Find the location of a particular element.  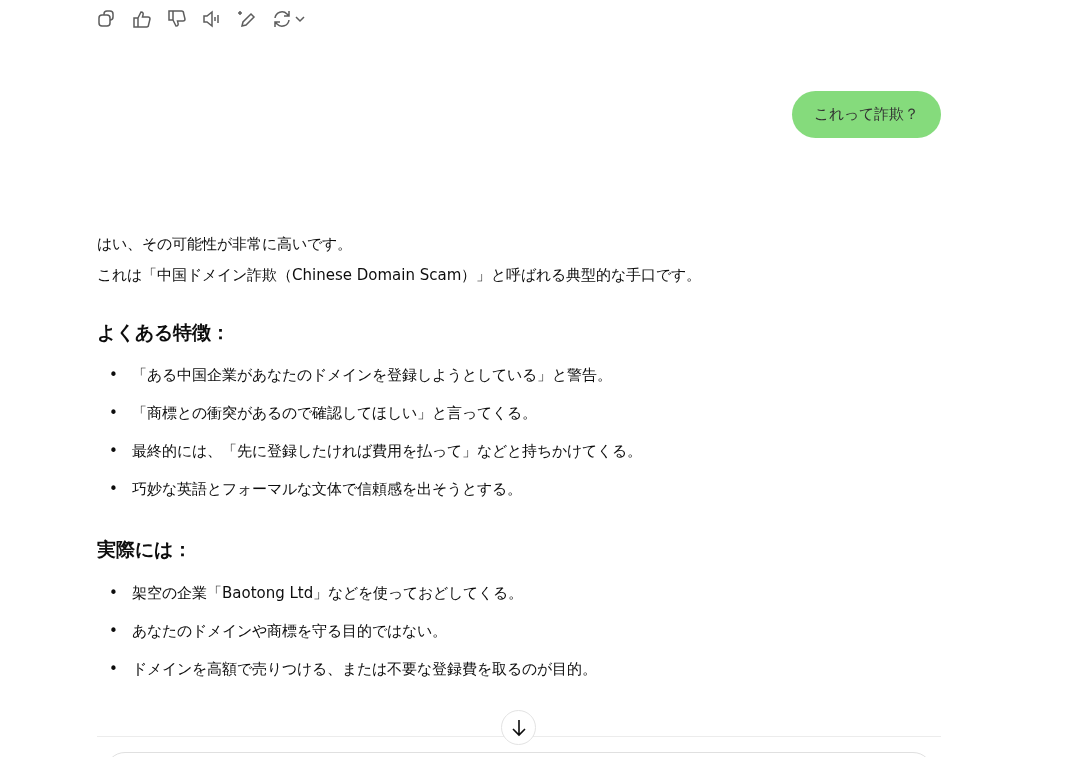

bullet-text: 「商標との衝突があるので確認してほしい」と言ってくる。 is located at coordinates (334, 413).